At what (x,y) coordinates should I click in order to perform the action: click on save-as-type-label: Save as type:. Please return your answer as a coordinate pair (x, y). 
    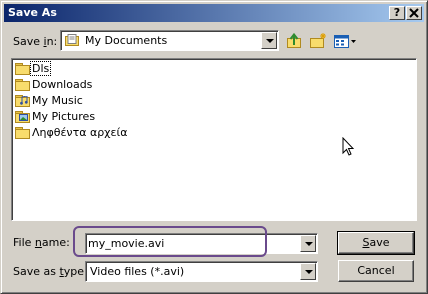
    Looking at the image, I should click on (50, 271).